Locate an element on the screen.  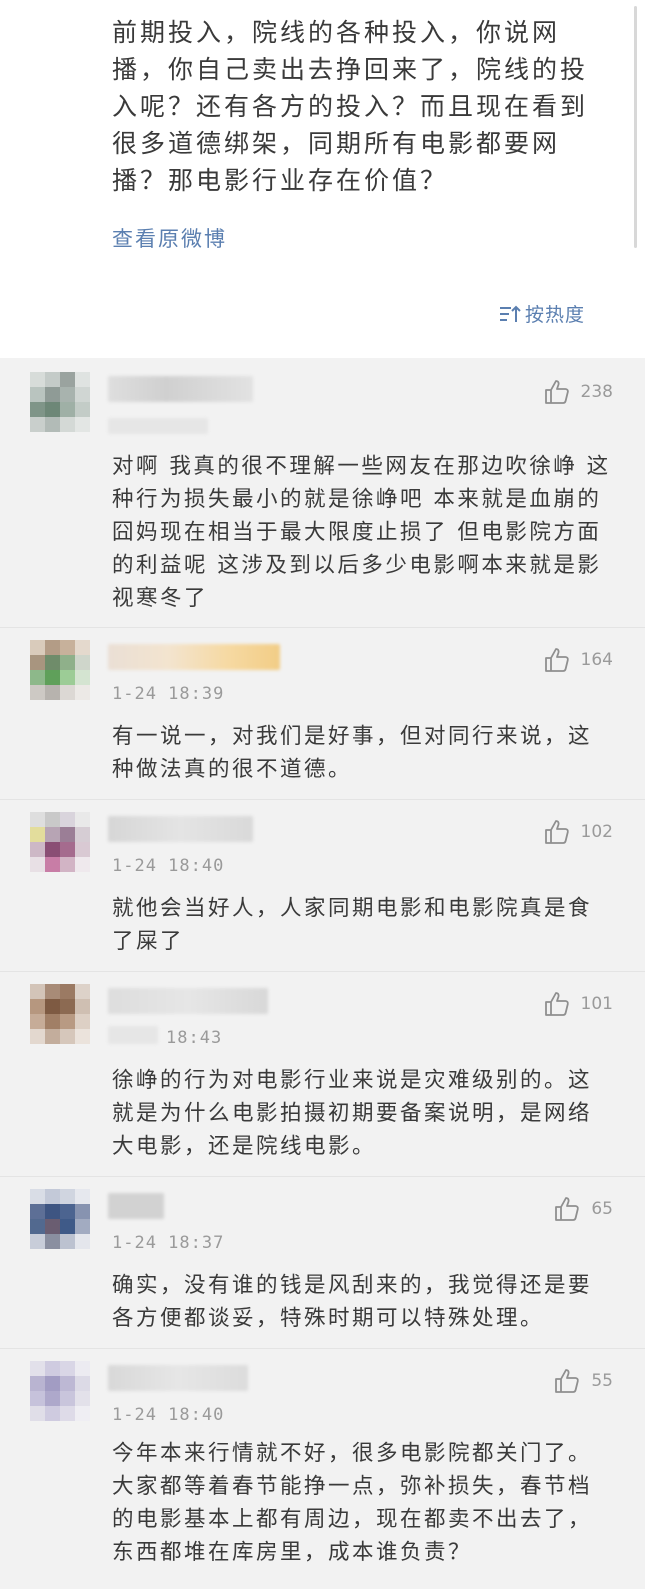
like-button: 102 is located at coordinates (578, 832).